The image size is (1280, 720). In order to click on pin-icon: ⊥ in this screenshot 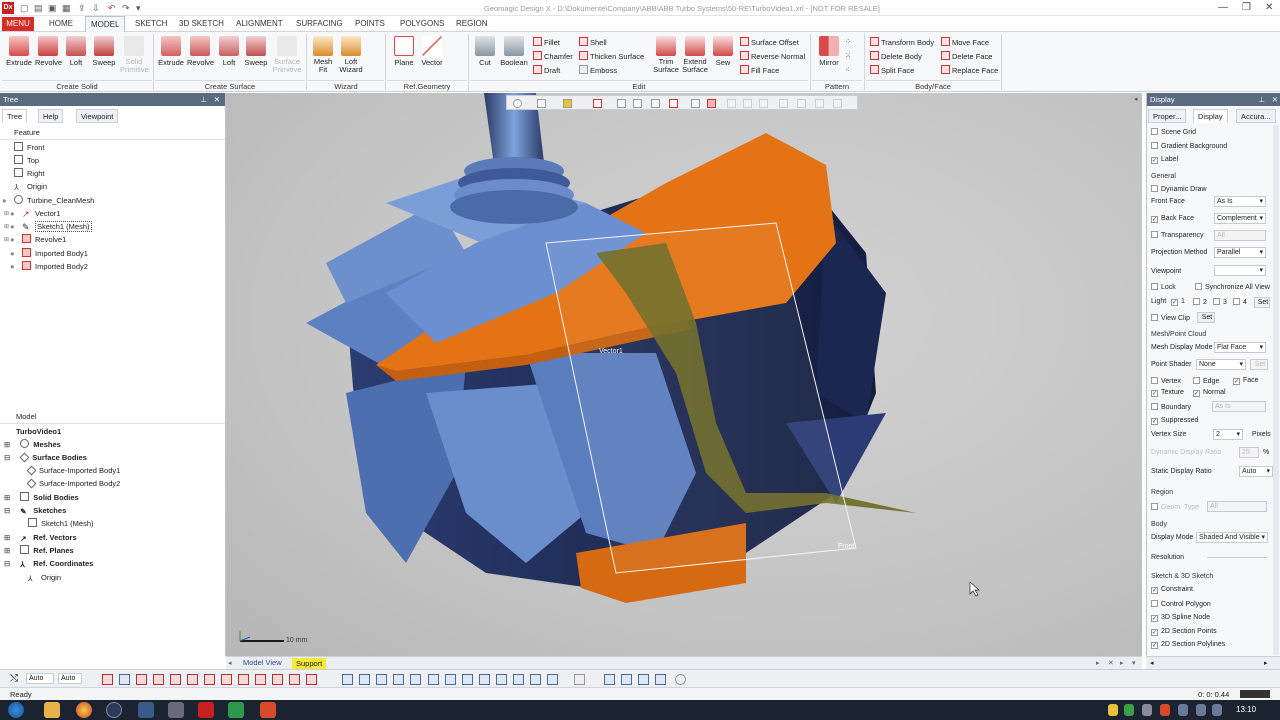, I will do `click(1261, 99)`.